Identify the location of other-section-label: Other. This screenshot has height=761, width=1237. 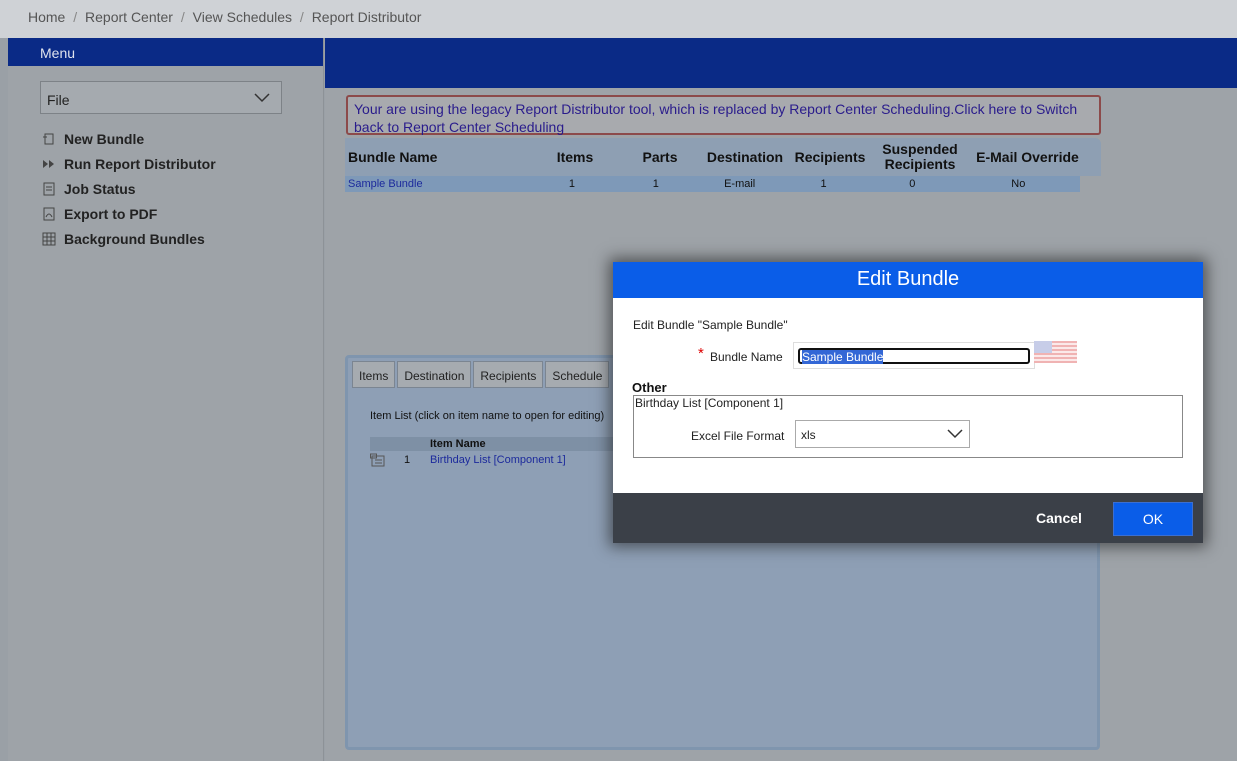
(649, 387).